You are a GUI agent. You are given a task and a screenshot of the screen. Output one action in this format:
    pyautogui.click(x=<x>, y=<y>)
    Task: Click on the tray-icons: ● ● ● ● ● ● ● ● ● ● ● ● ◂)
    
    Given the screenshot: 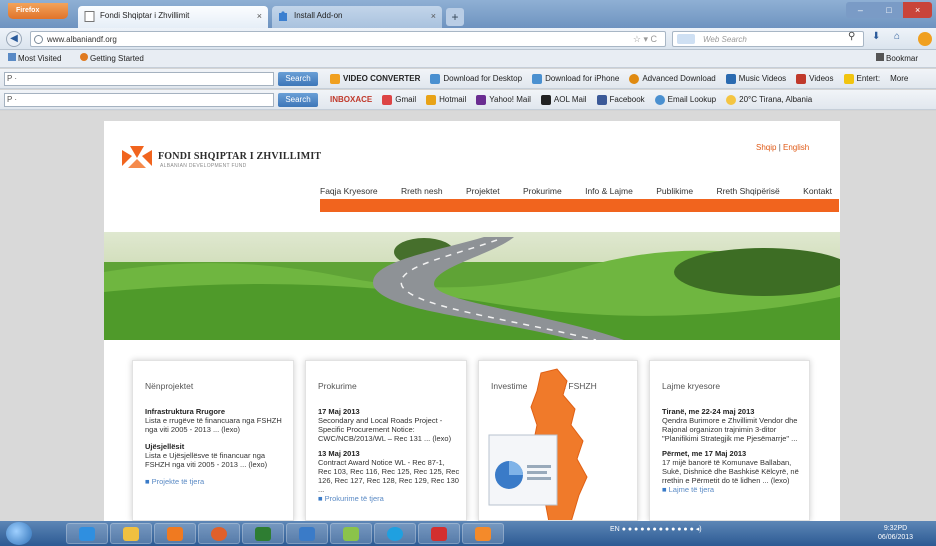 What is the action you would take?
    pyautogui.click(x=662, y=529)
    